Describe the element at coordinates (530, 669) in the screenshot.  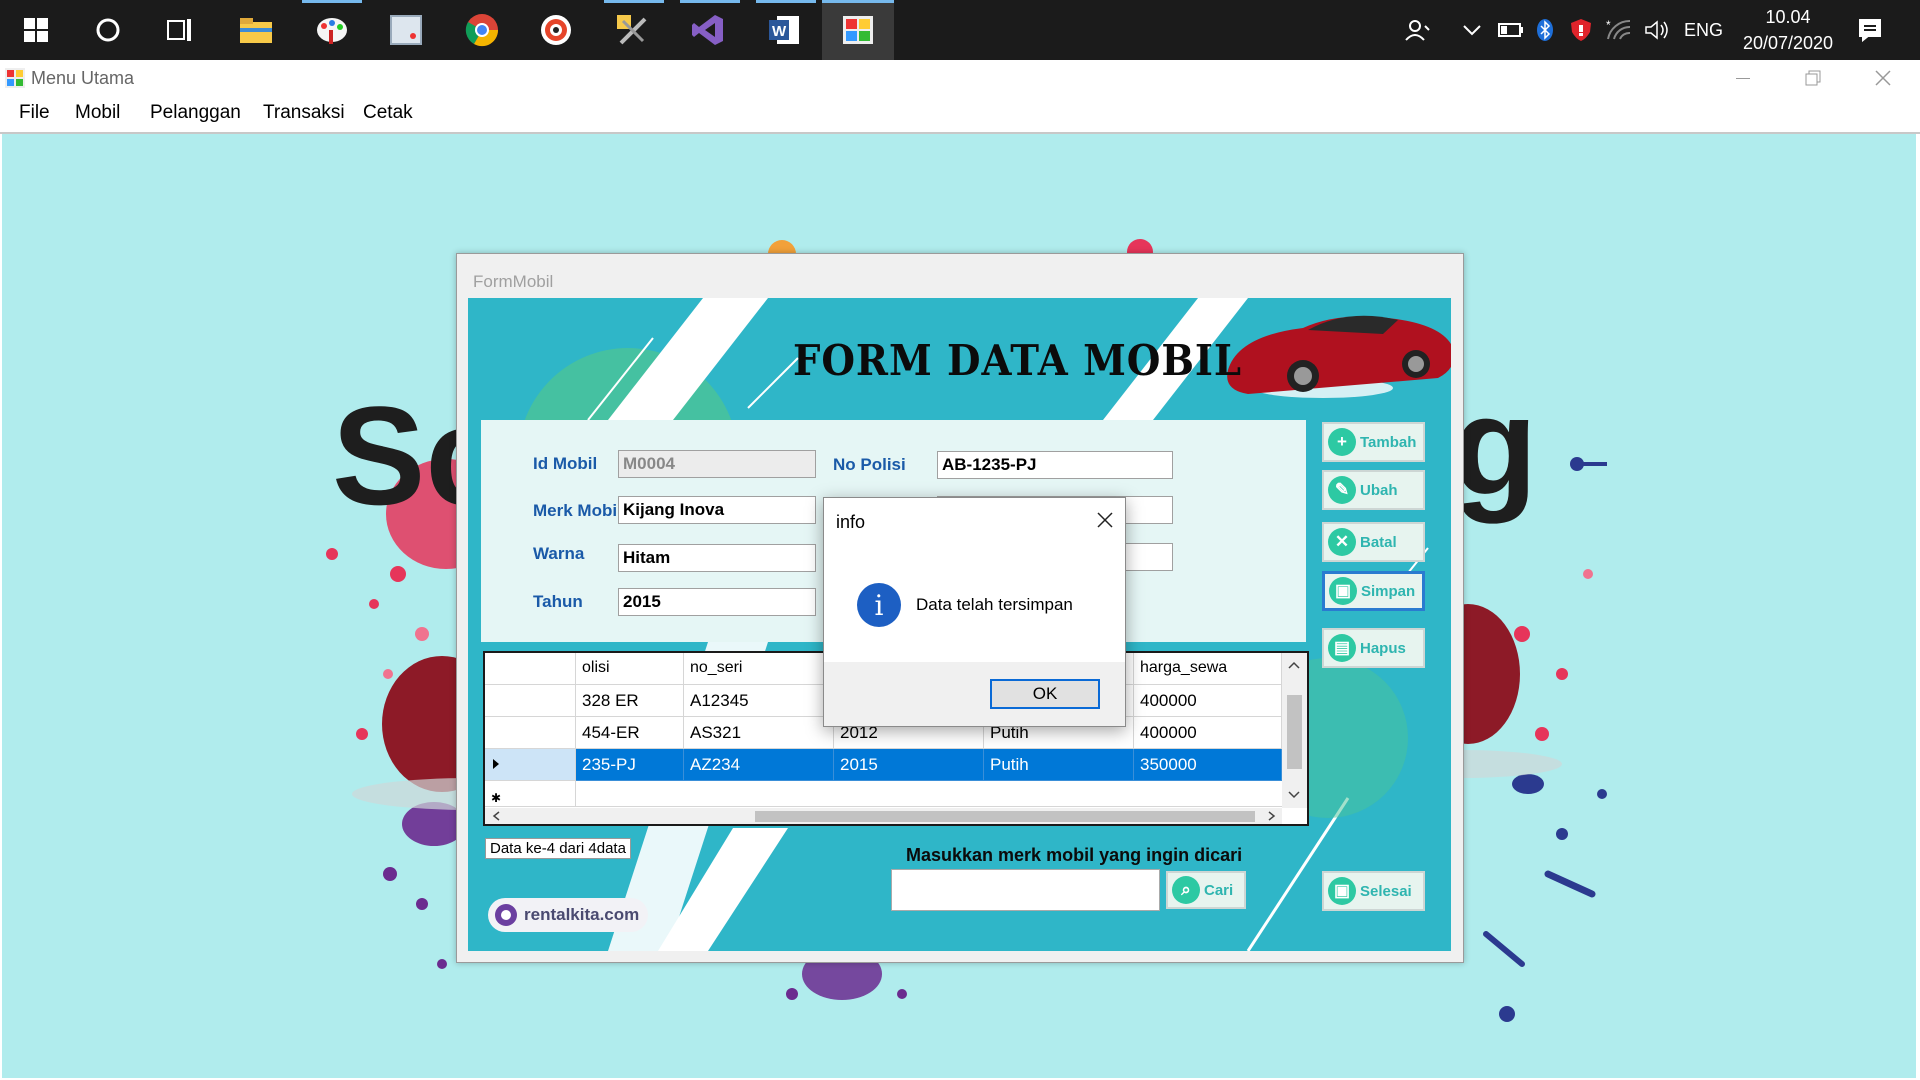
I see `row-header-corner` at that location.